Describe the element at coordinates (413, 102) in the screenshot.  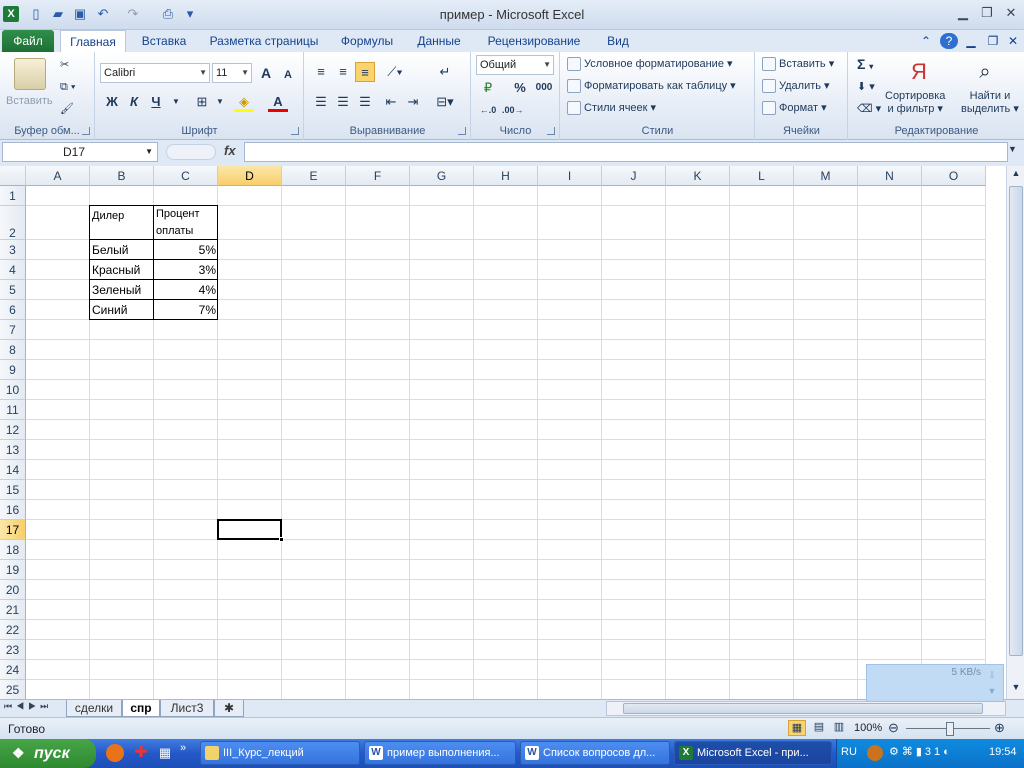
I see `increase-indent-icon: ⇥` at that location.